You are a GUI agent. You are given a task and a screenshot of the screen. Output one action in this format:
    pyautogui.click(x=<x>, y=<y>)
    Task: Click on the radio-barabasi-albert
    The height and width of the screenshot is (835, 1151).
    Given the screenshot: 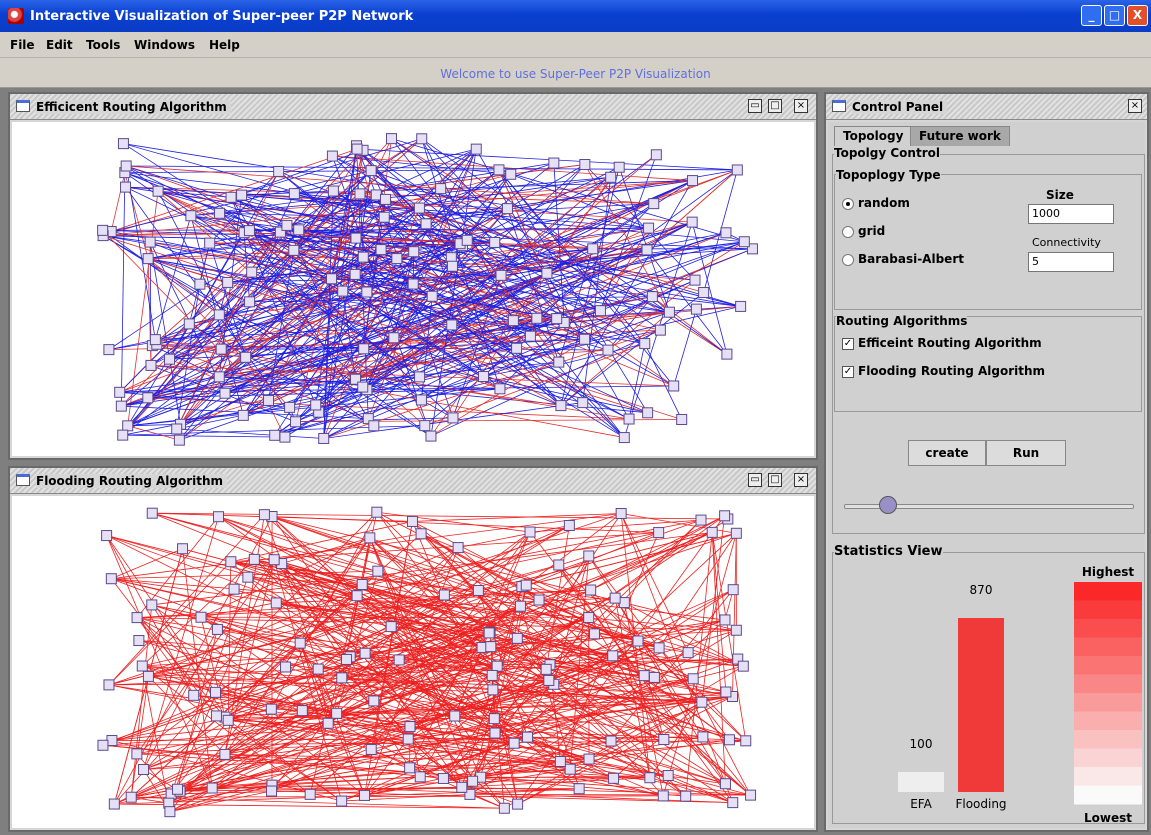 What is the action you would take?
    pyautogui.click(x=848, y=260)
    